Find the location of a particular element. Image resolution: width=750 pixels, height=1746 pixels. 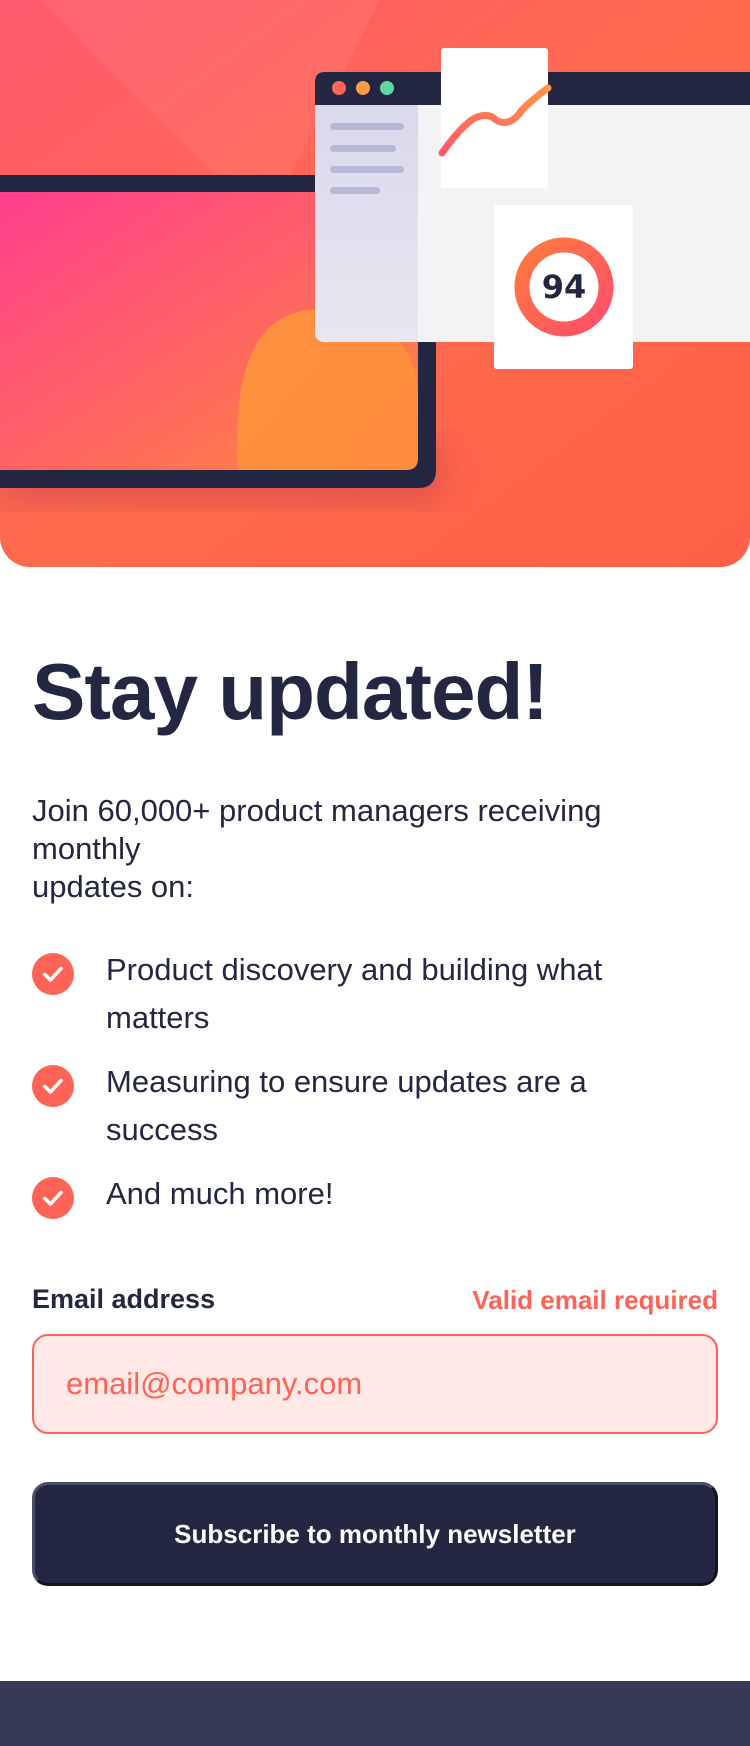

feature-text: And much more! is located at coordinates (220, 1193).